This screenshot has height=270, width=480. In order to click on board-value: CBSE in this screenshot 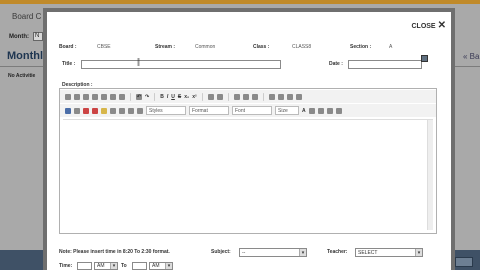, I will do `click(104, 47)`.